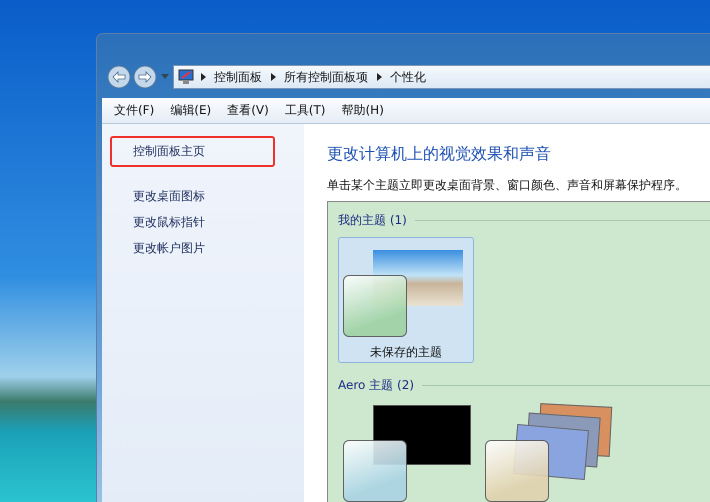 This screenshot has height=502, width=710. I want to click on sidebar-link: 更改桌面图标, so click(191, 196).